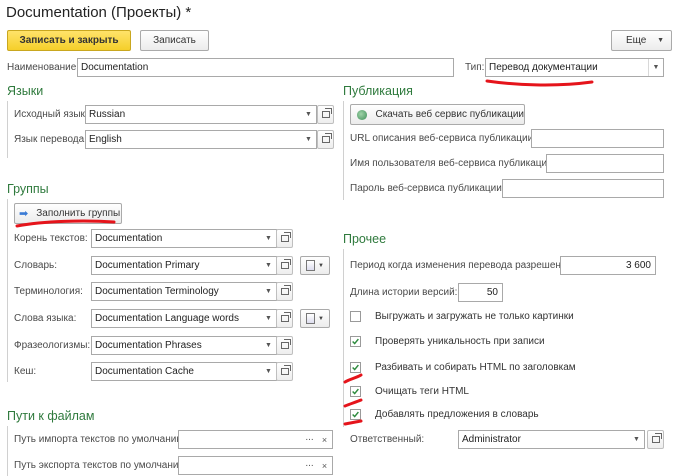 The width and height of the screenshot is (677, 476). Describe the element at coordinates (7, 451) in the screenshot. I see `paths-divider` at that location.